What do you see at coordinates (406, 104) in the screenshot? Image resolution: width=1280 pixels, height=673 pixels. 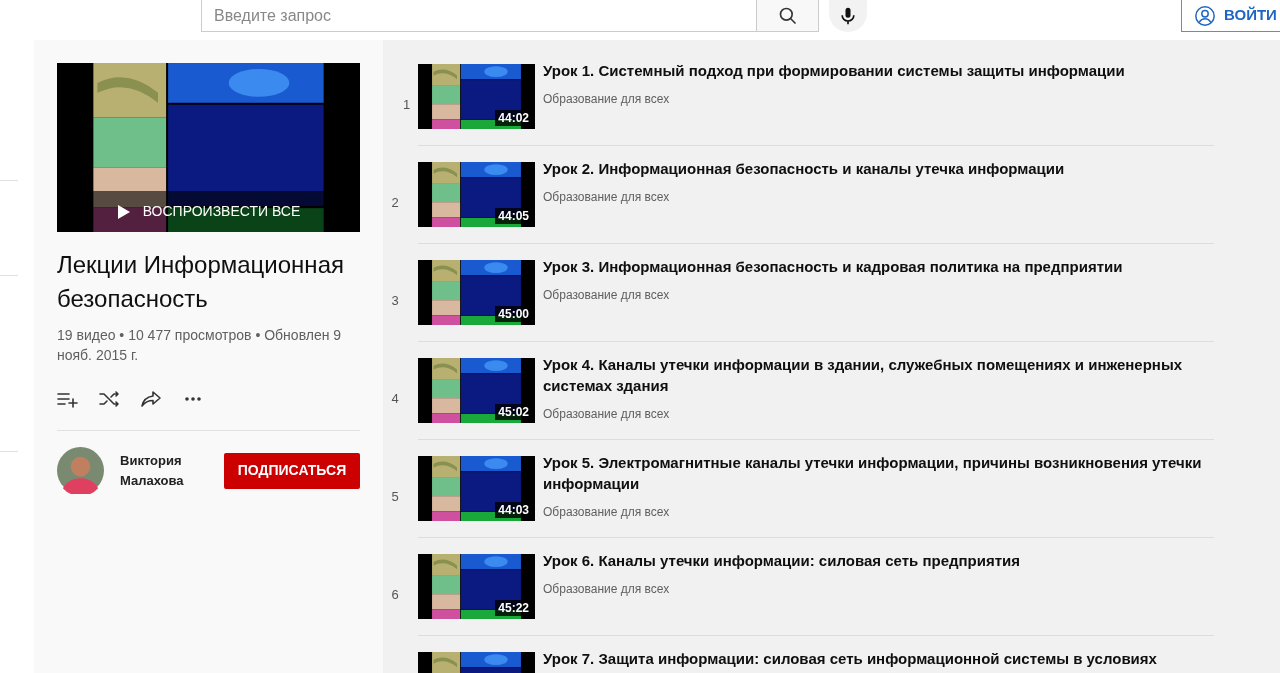 I see `video-index: 1` at bounding box center [406, 104].